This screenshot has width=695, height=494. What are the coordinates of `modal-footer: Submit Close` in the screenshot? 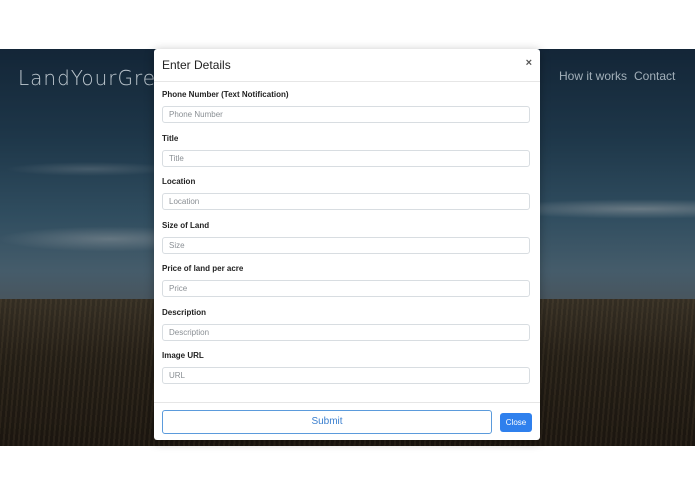 It's located at (347, 421).